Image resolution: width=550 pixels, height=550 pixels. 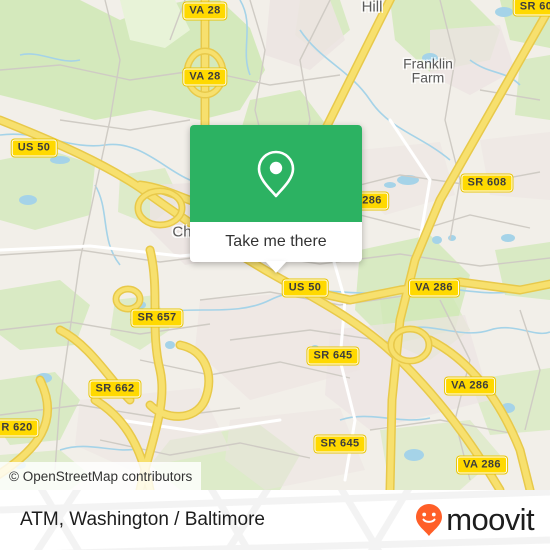 I want to click on moovit-brand: moovit, so click(x=474, y=520).